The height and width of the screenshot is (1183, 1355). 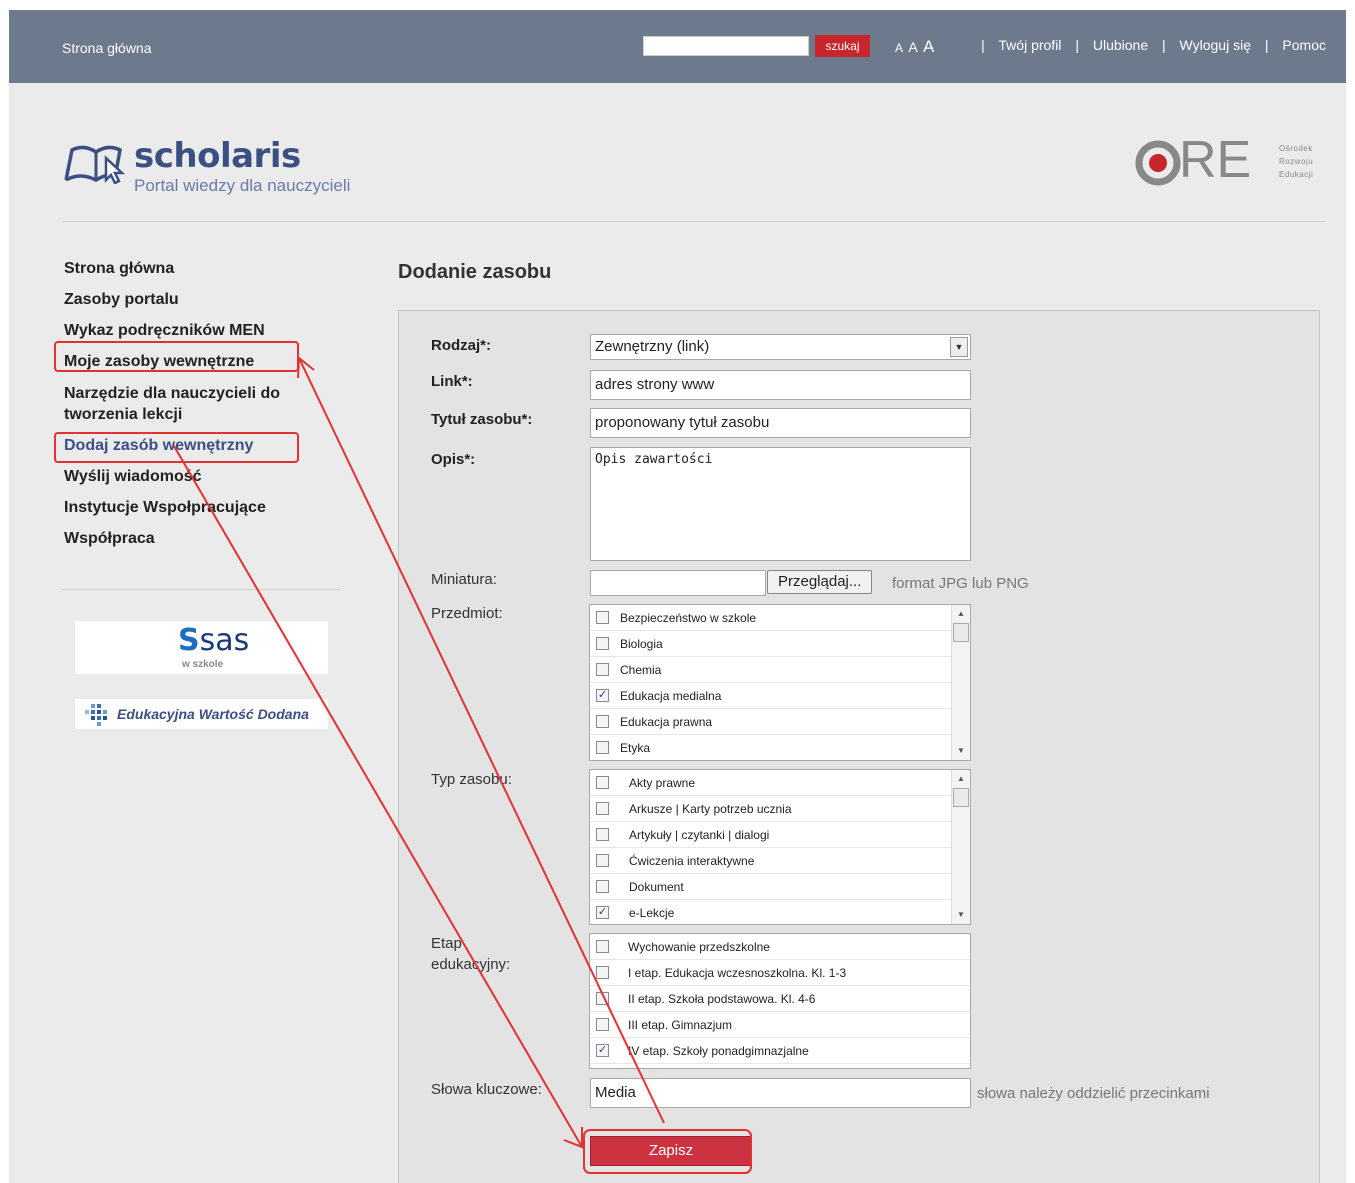 I want to click on list-item: ✓ e-Lekcje, so click(x=770, y=912).